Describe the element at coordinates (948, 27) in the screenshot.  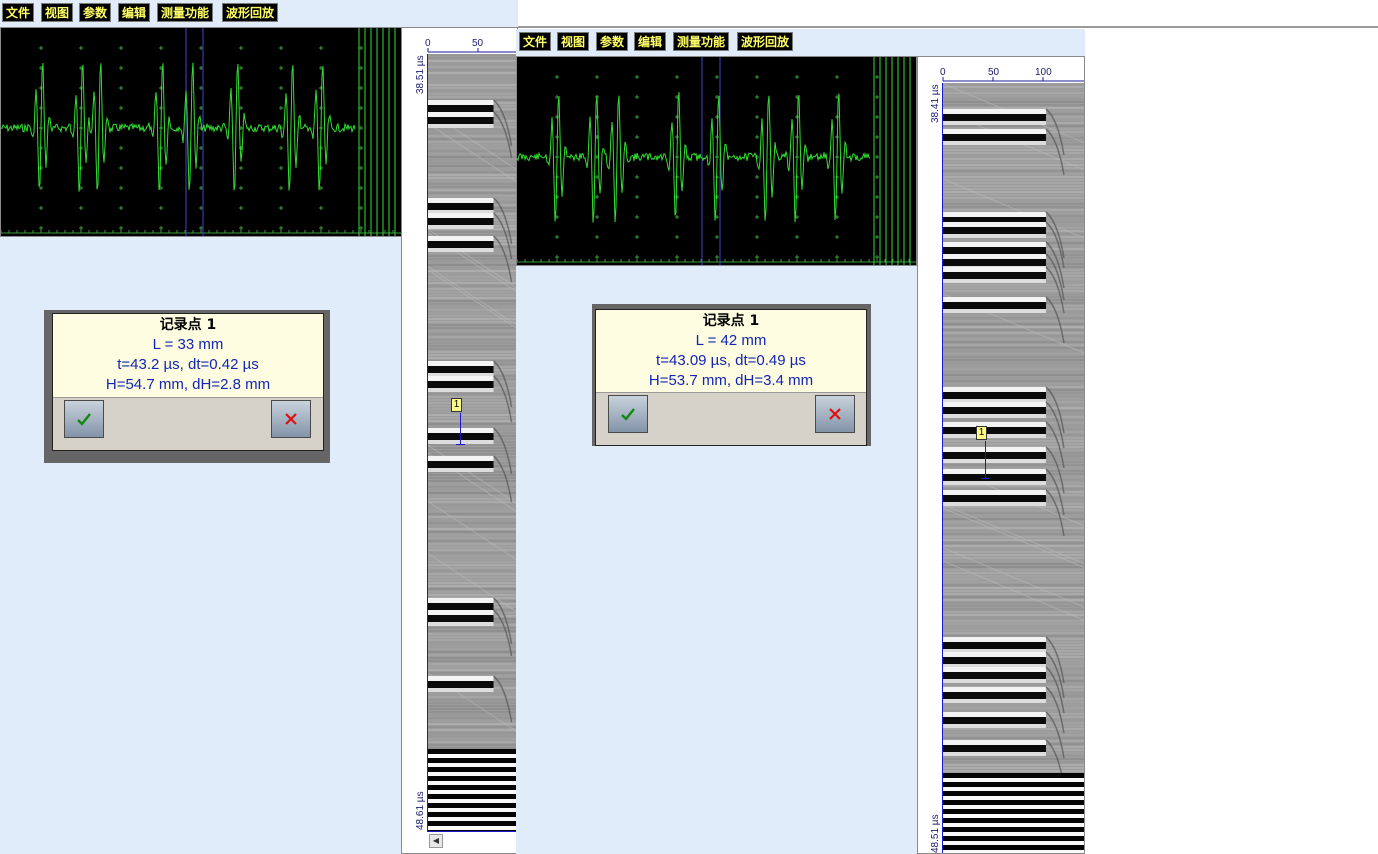
I see `top-divider` at that location.